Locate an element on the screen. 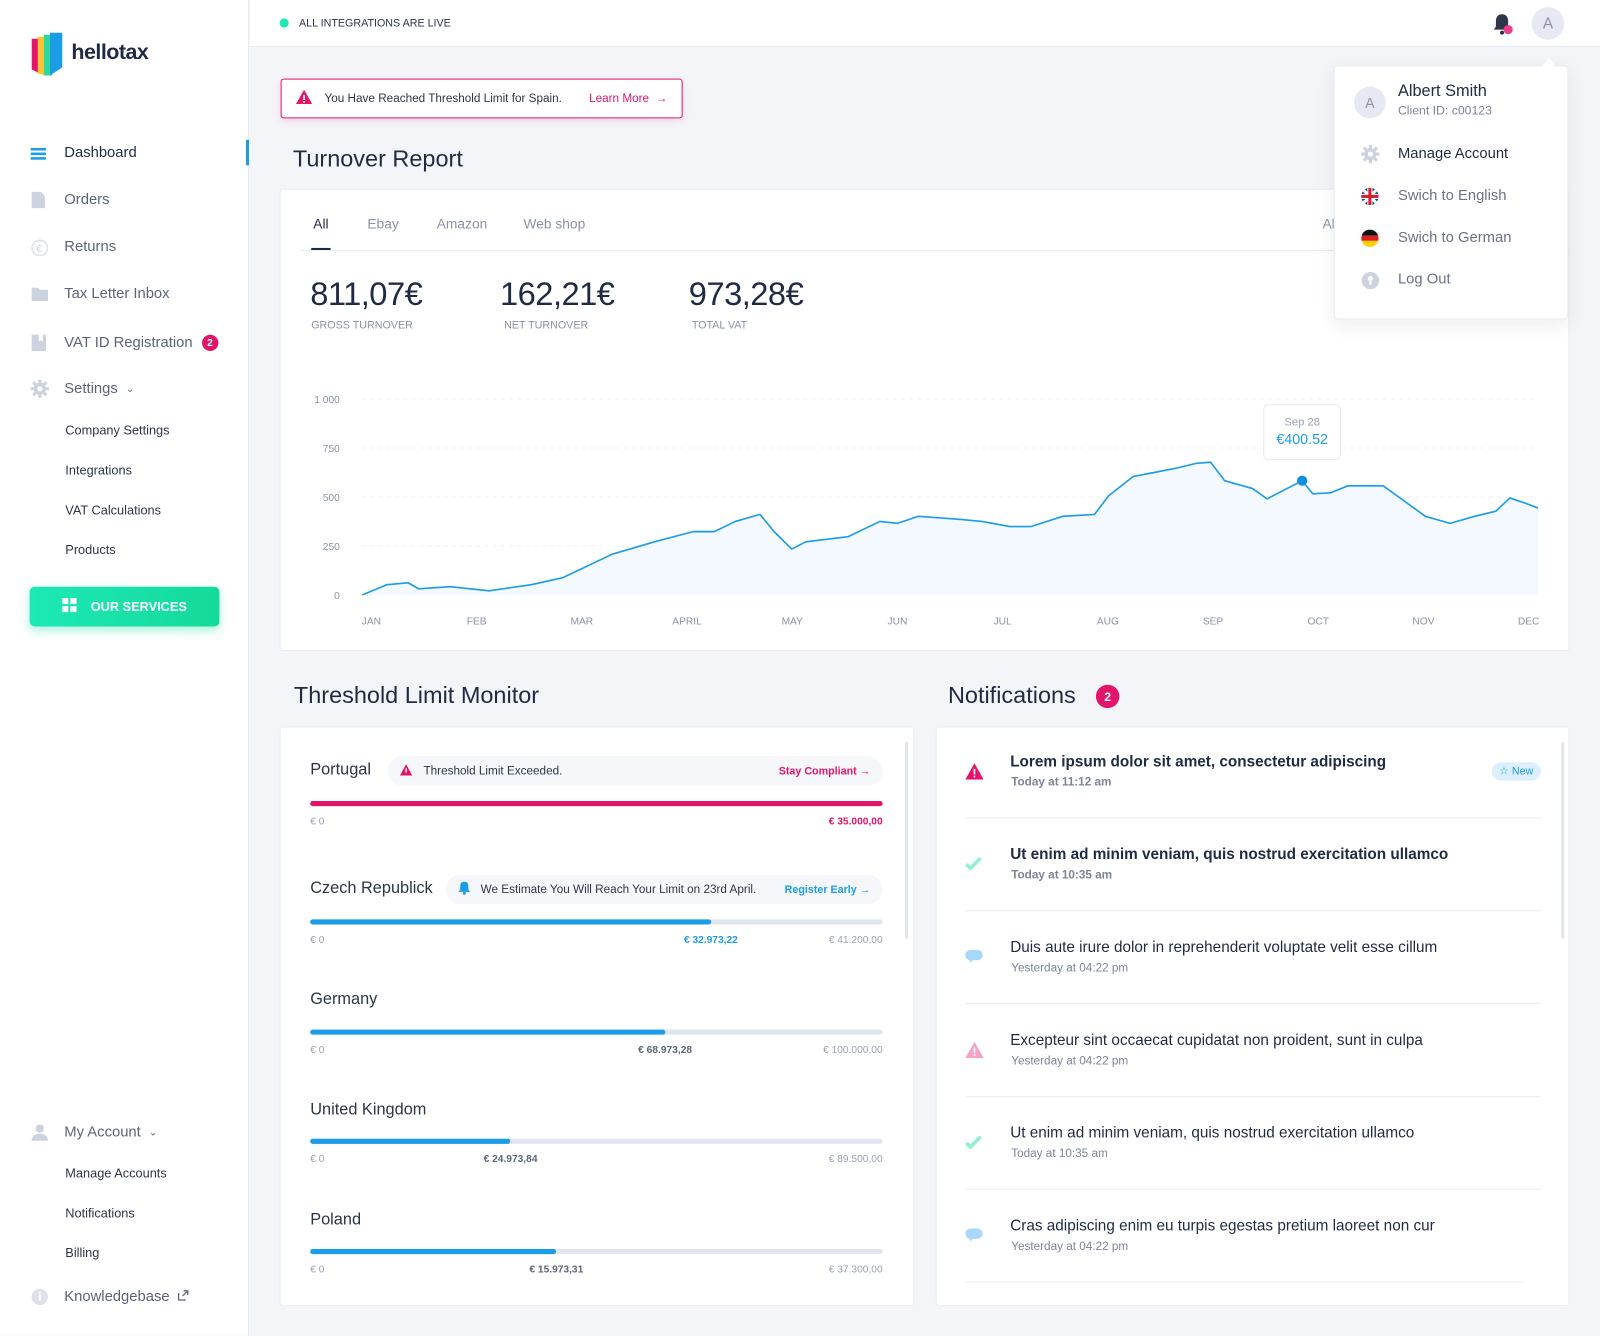 The image size is (1600, 1336). x-tick-label: MAY is located at coordinates (793, 621).